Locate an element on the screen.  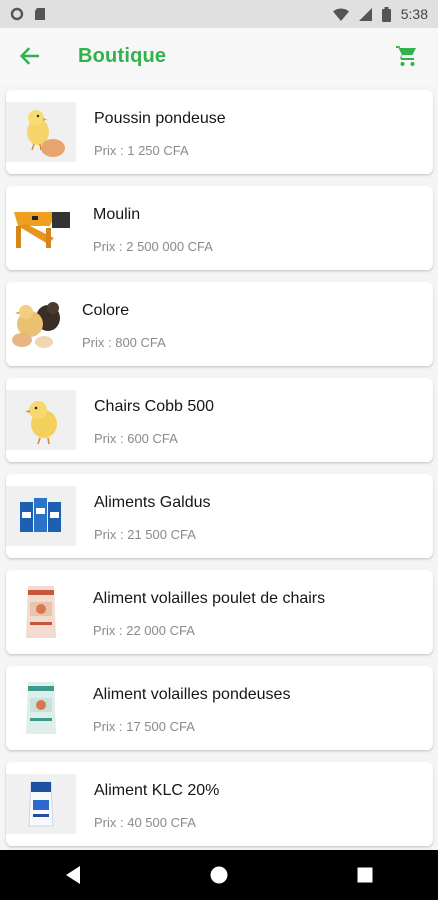
product-name: Aliment KLC 20% is located at coordinates (157, 790).